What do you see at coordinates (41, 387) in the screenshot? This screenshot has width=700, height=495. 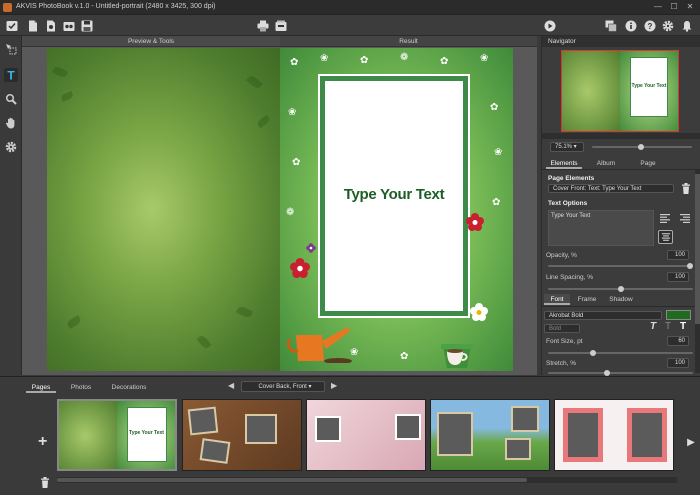 I see `tab-pages: Pages` at bounding box center [41, 387].